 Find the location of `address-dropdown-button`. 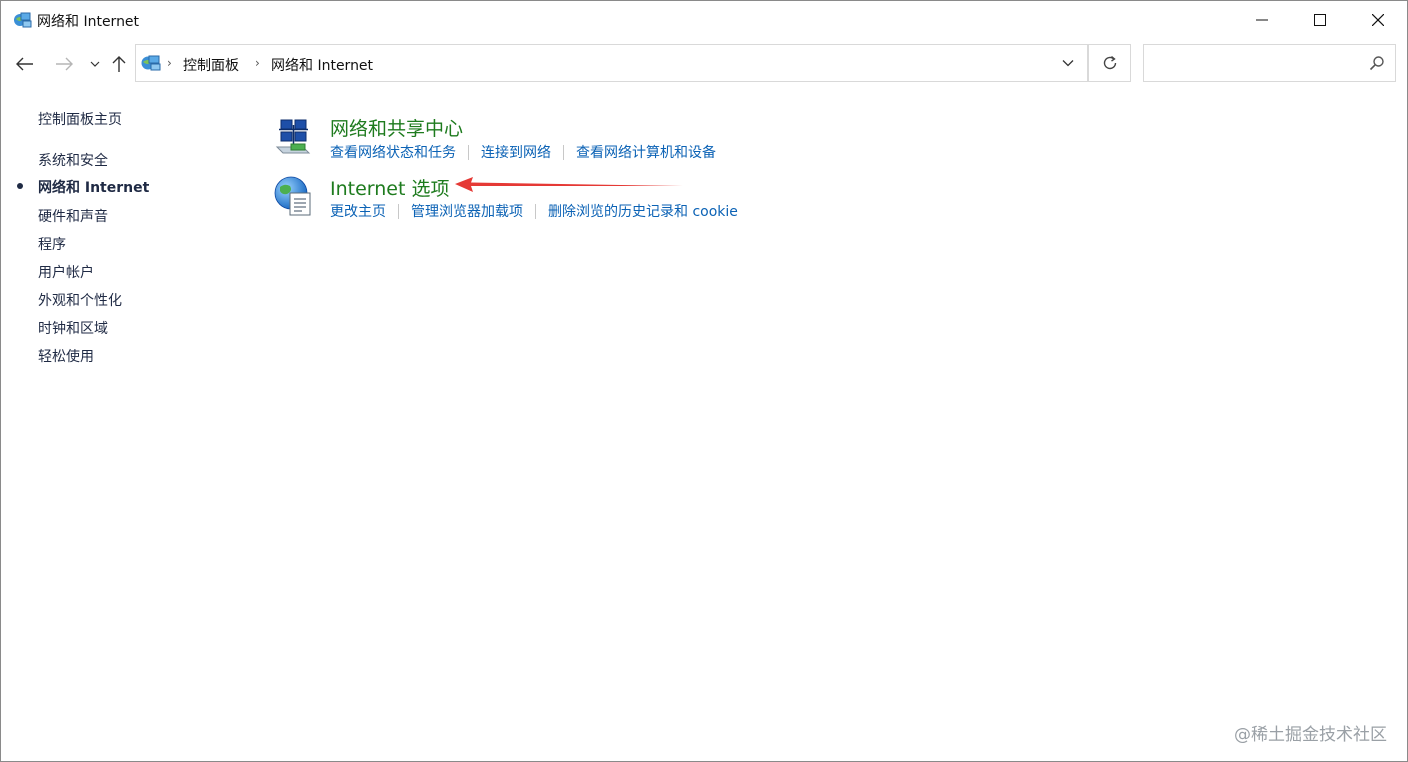

address-dropdown-button is located at coordinates (1068, 63).